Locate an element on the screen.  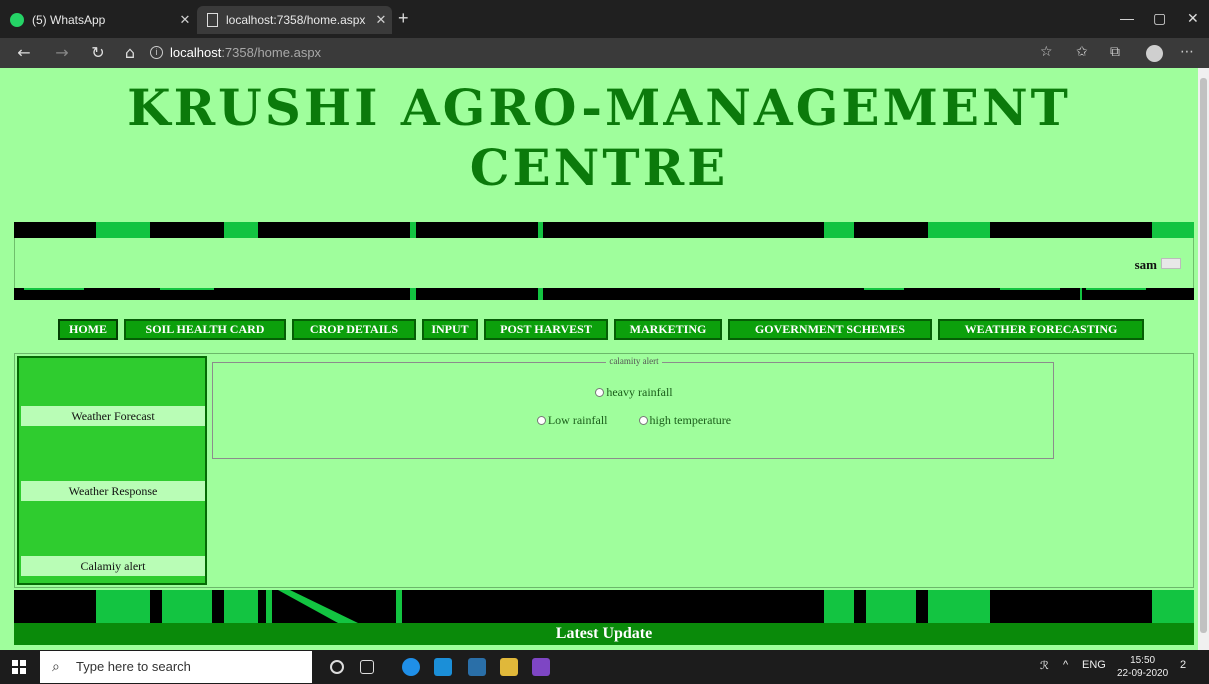
taskbar-search-input: ⌕ Type here to search is located at coordinates (176, 667).